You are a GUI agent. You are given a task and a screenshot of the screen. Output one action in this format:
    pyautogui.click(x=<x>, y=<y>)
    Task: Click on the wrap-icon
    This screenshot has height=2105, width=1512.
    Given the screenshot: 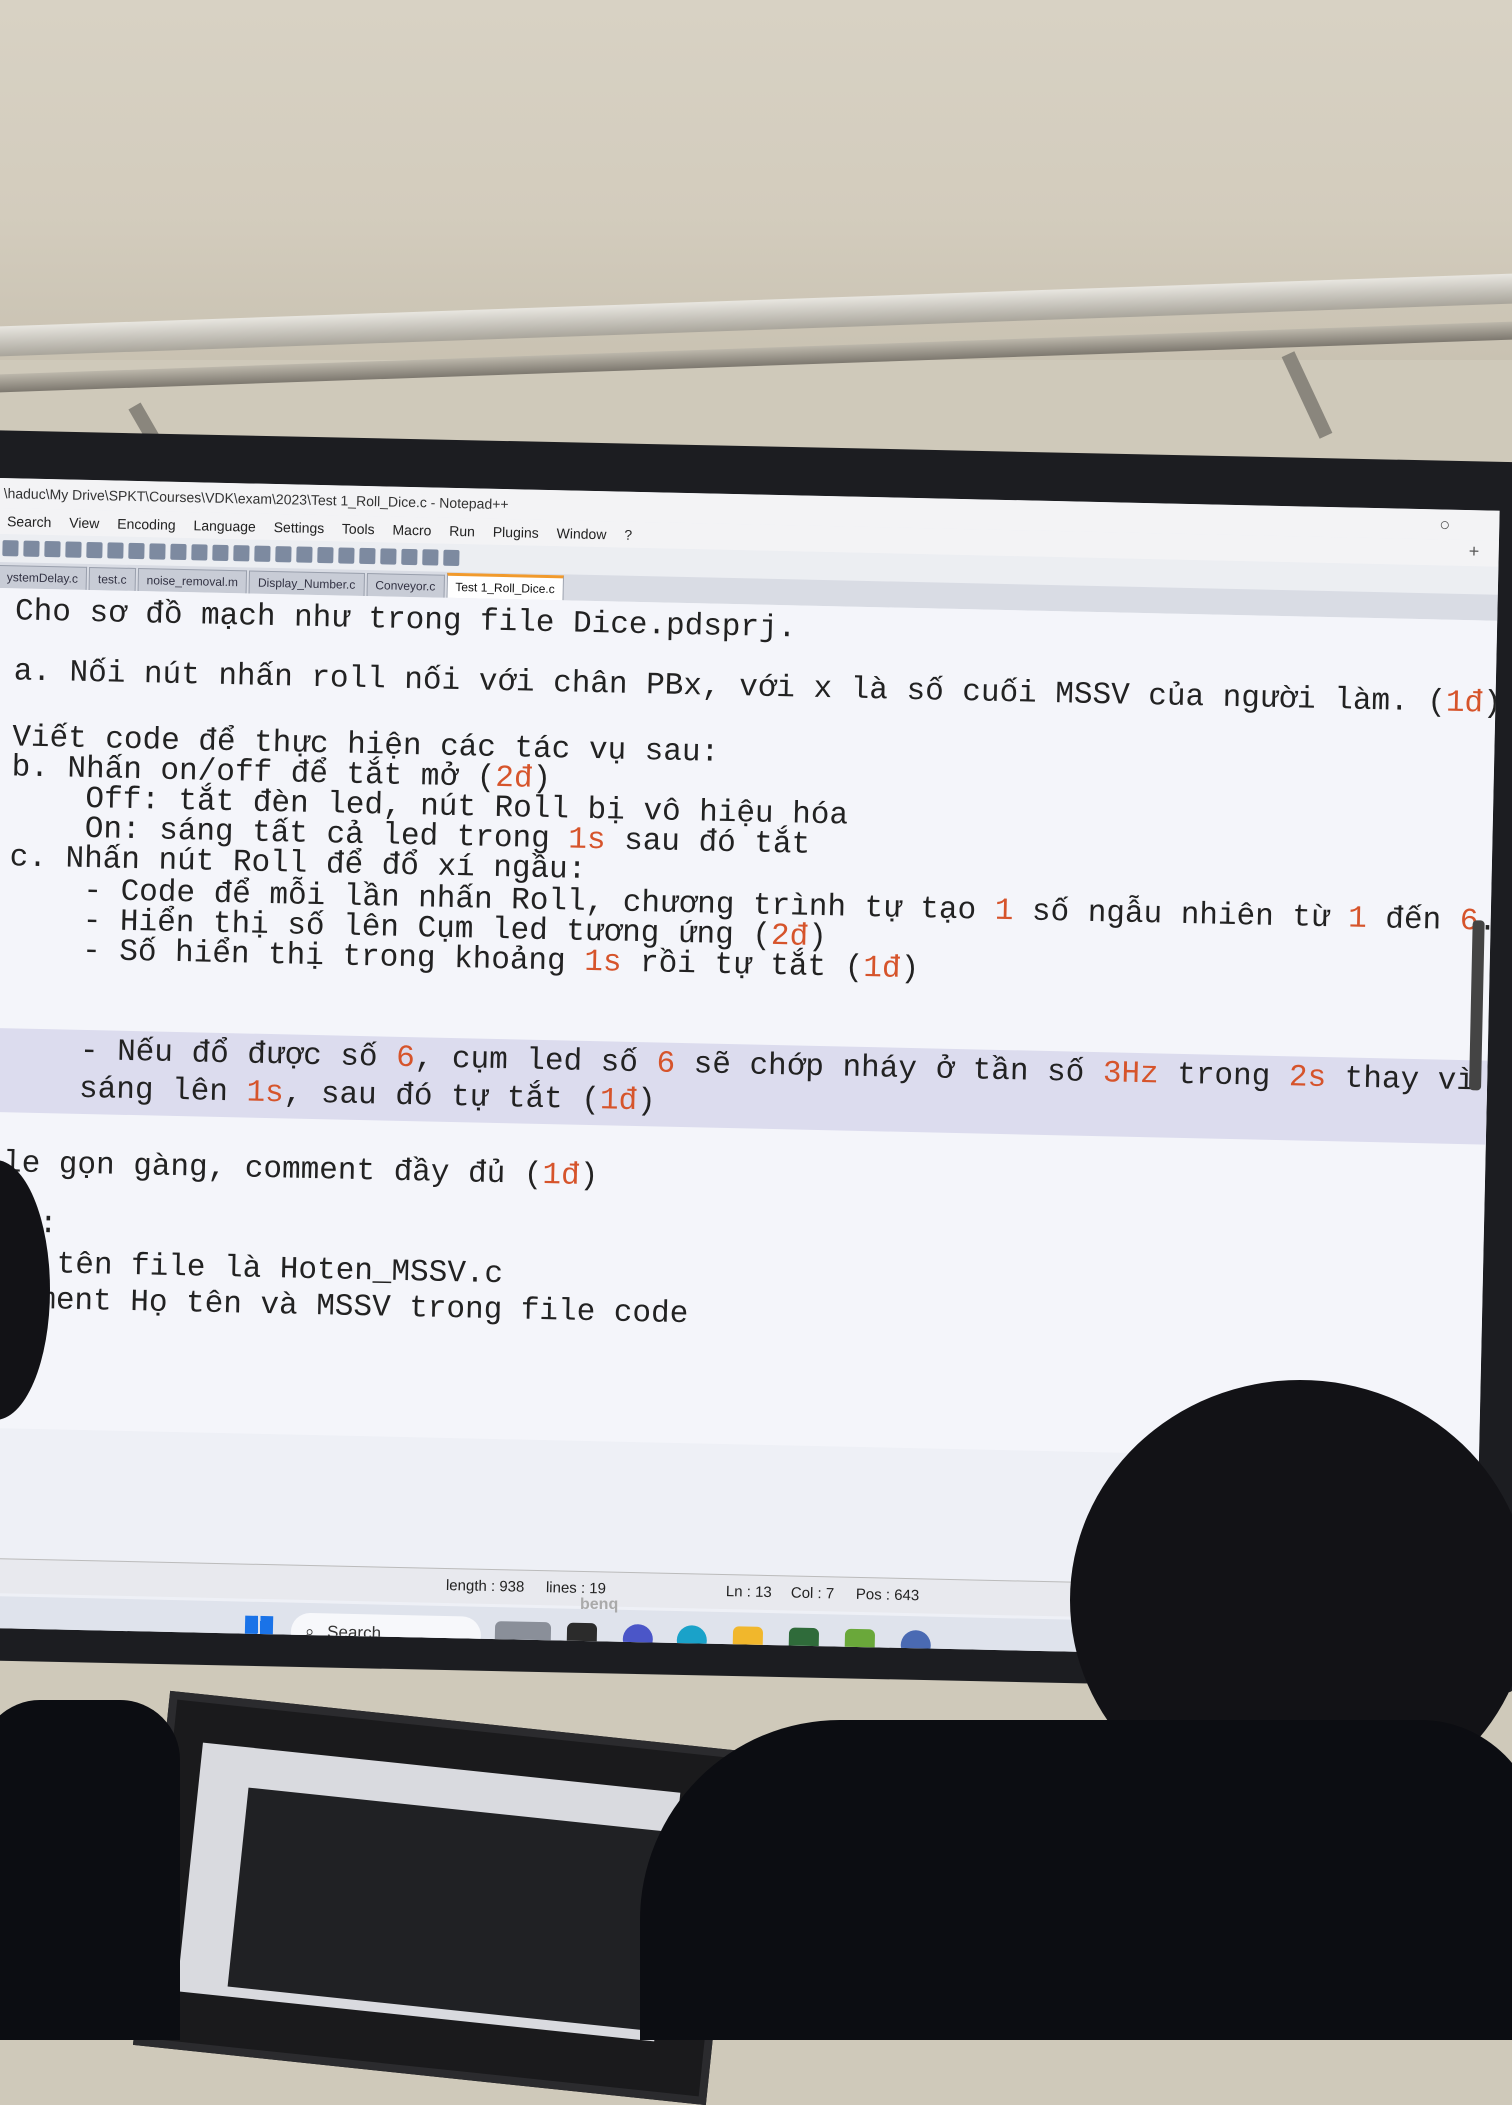 What is the action you would take?
    pyautogui.click(x=346, y=555)
    